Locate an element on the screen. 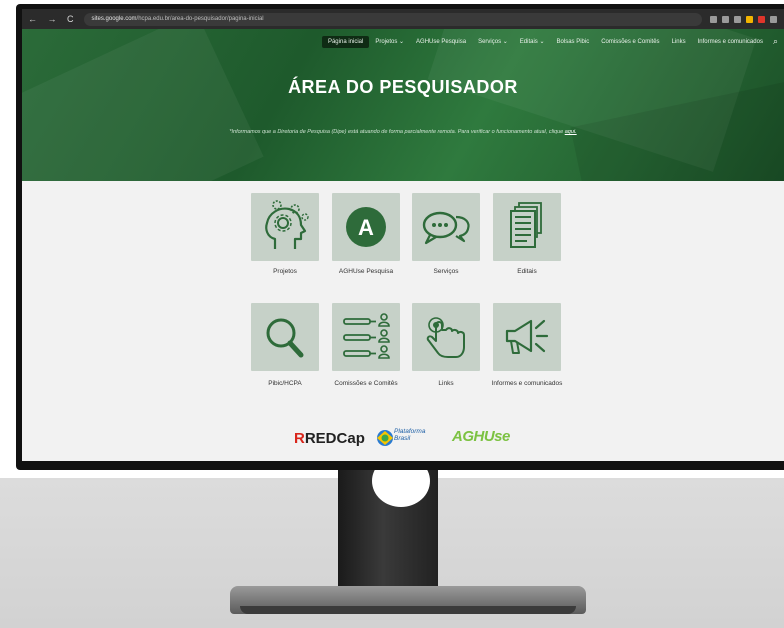  magnifier-icon is located at coordinates (285, 338).